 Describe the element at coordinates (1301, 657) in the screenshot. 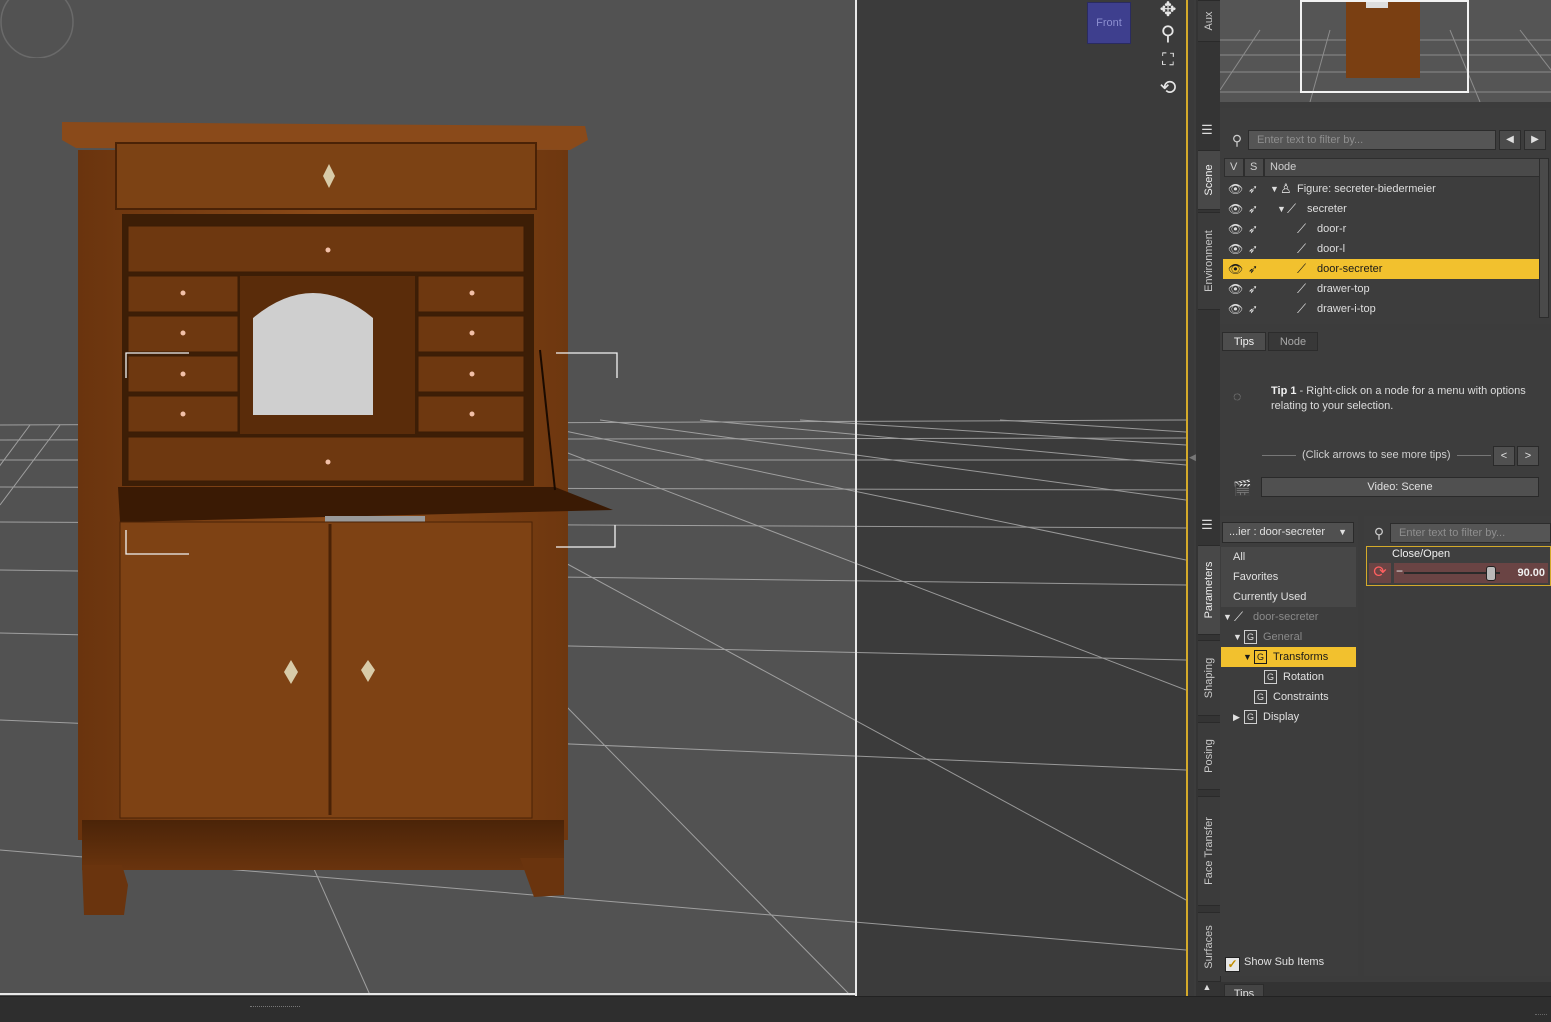

I see `tree-group-label: Transforms` at that location.